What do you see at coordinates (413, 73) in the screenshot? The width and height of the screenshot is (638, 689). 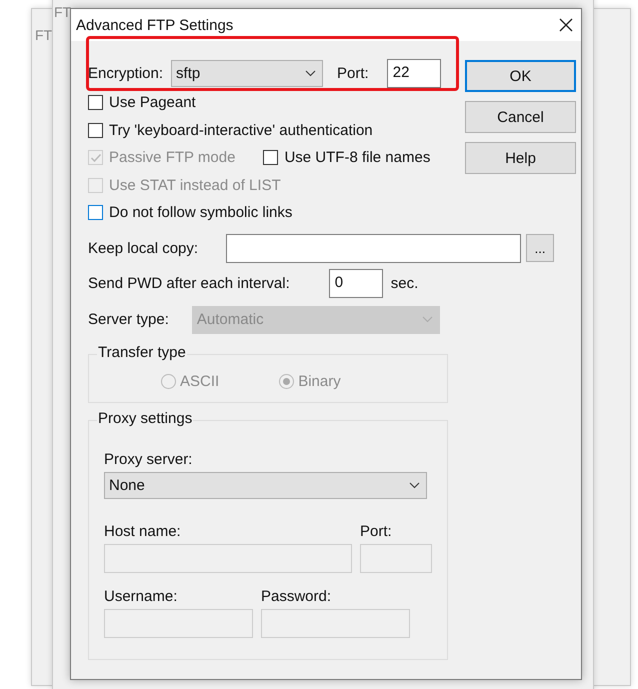 I see `port-field: 22` at bounding box center [413, 73].